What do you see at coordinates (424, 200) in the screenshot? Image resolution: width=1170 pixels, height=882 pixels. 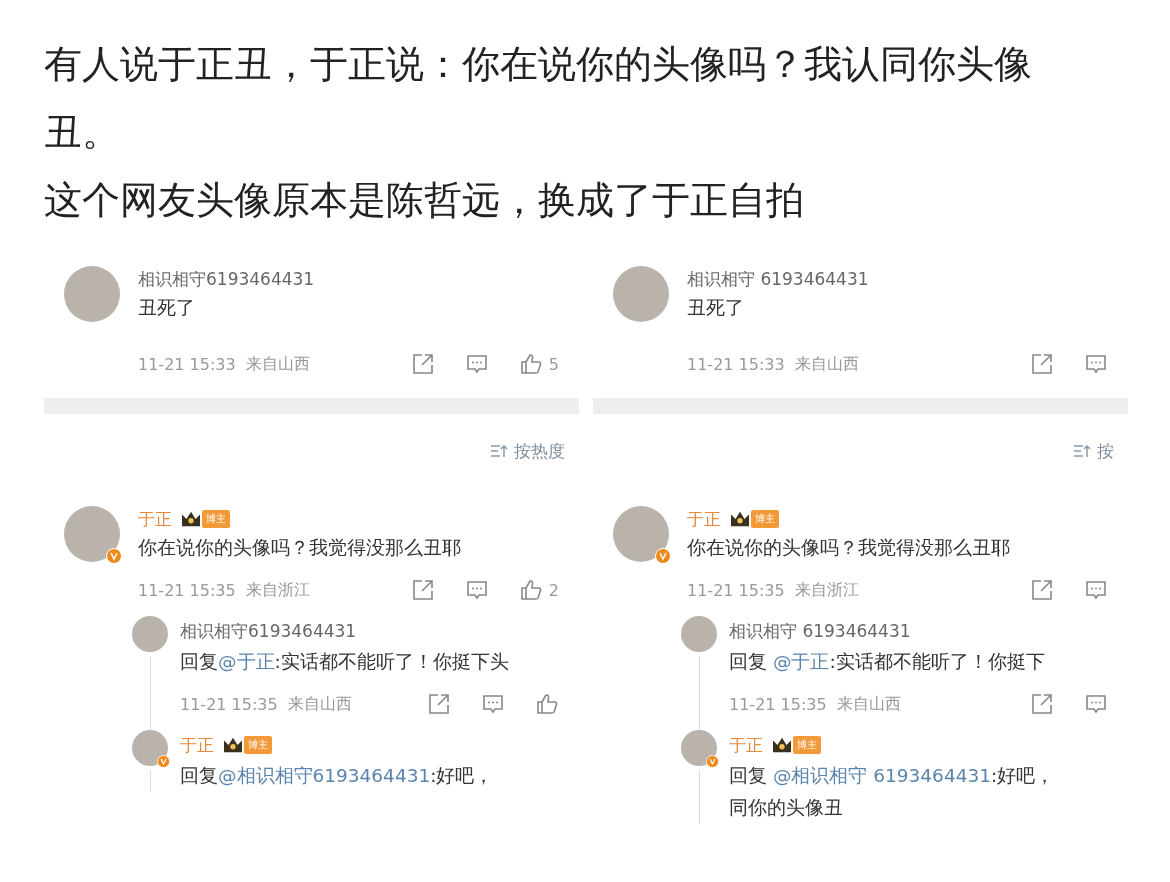 I see `post-text: 这个网友头像原本是陈哲远，换成了于正自拍` at bounding box center [424, 200].